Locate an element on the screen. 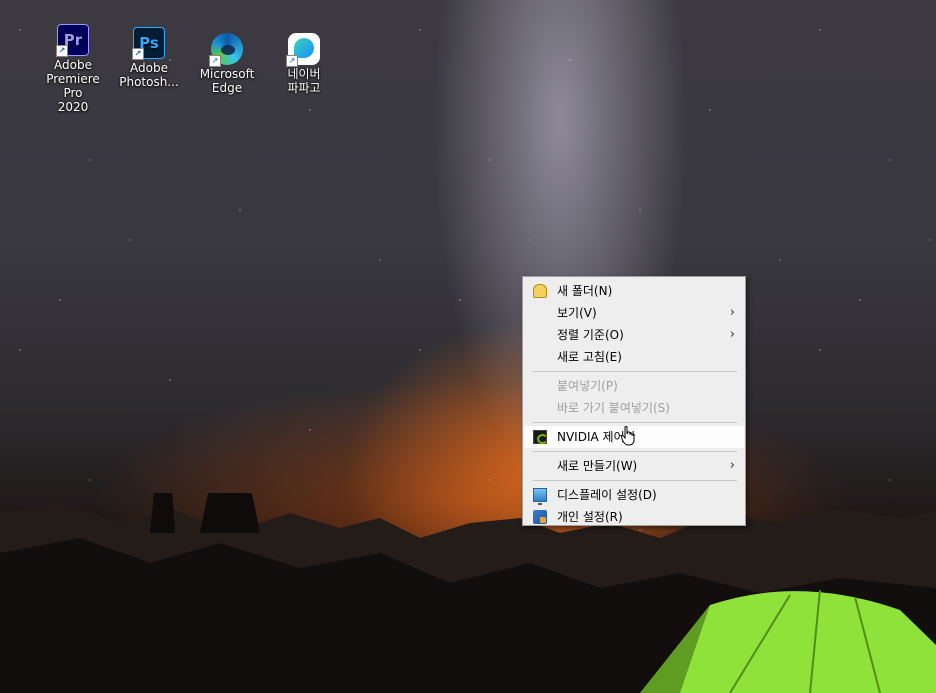 Image resolution: width=936 pixels, height=693 pixels. icon-label-line: 2020 is located at coordinates (73, 107).